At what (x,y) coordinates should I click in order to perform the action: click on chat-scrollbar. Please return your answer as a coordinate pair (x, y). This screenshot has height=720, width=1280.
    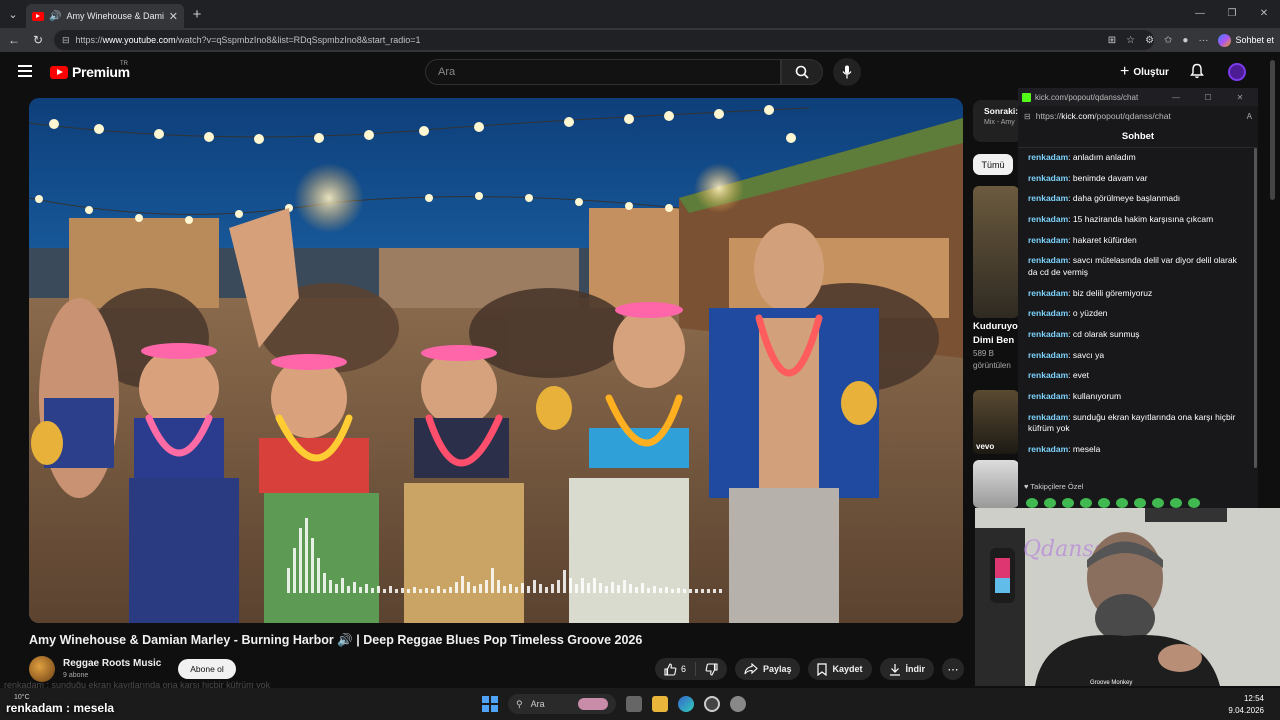
    Looking at the image, I should click on (1255, 308).